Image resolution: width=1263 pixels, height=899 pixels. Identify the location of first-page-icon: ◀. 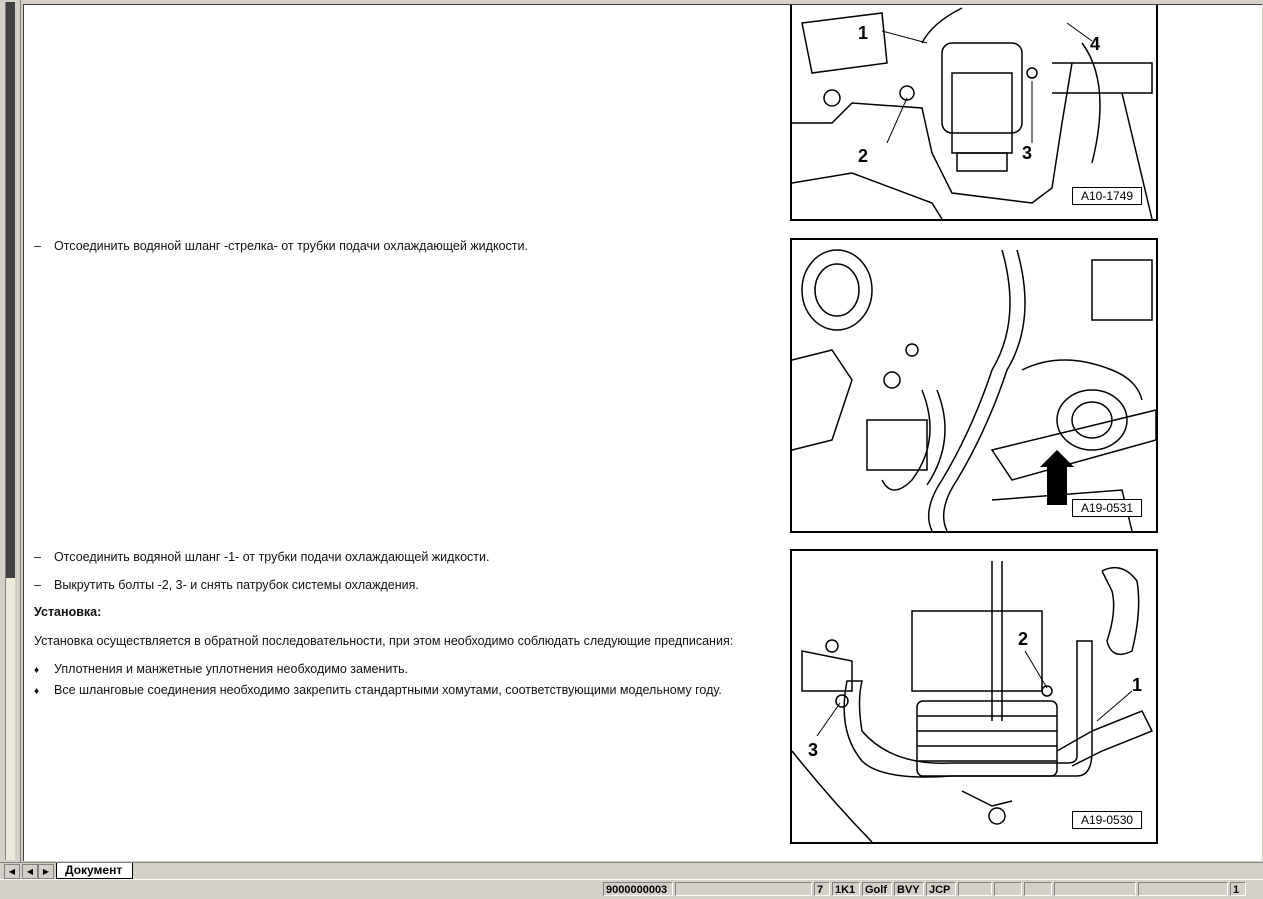
(12, 871).